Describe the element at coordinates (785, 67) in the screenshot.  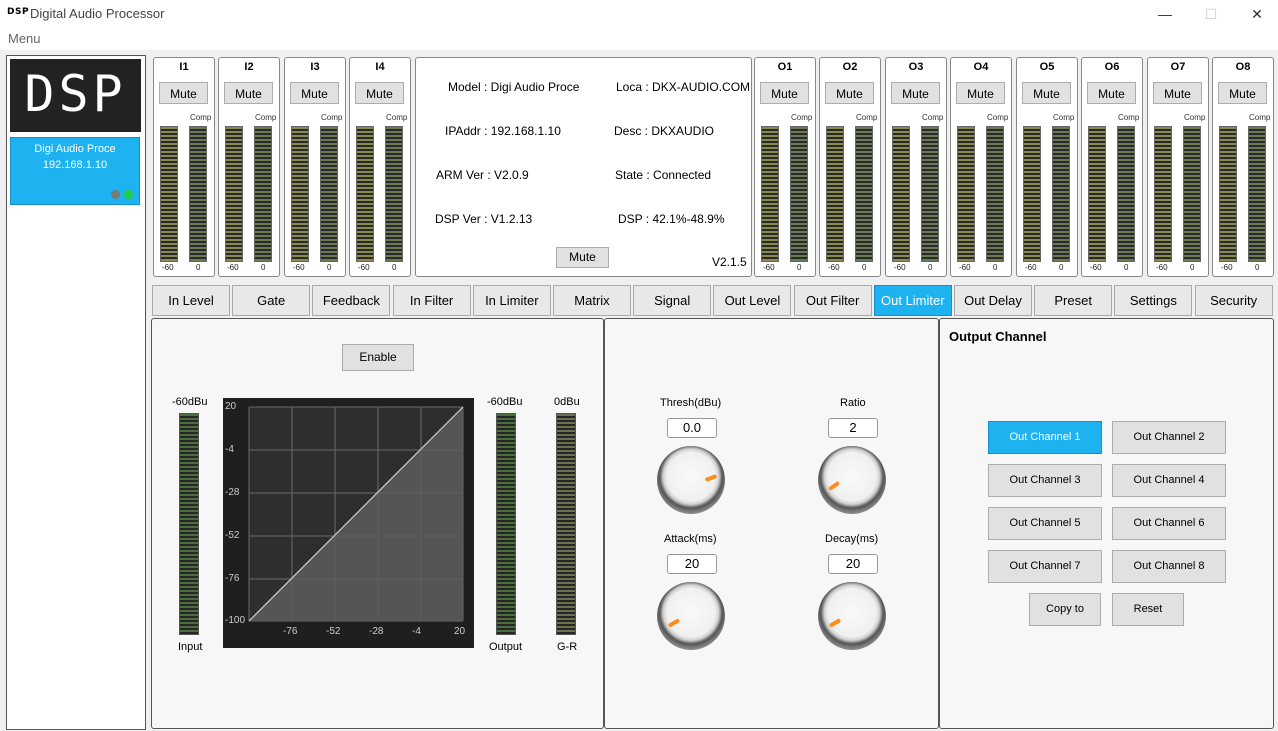
I see `channel-label: O1` at that location.